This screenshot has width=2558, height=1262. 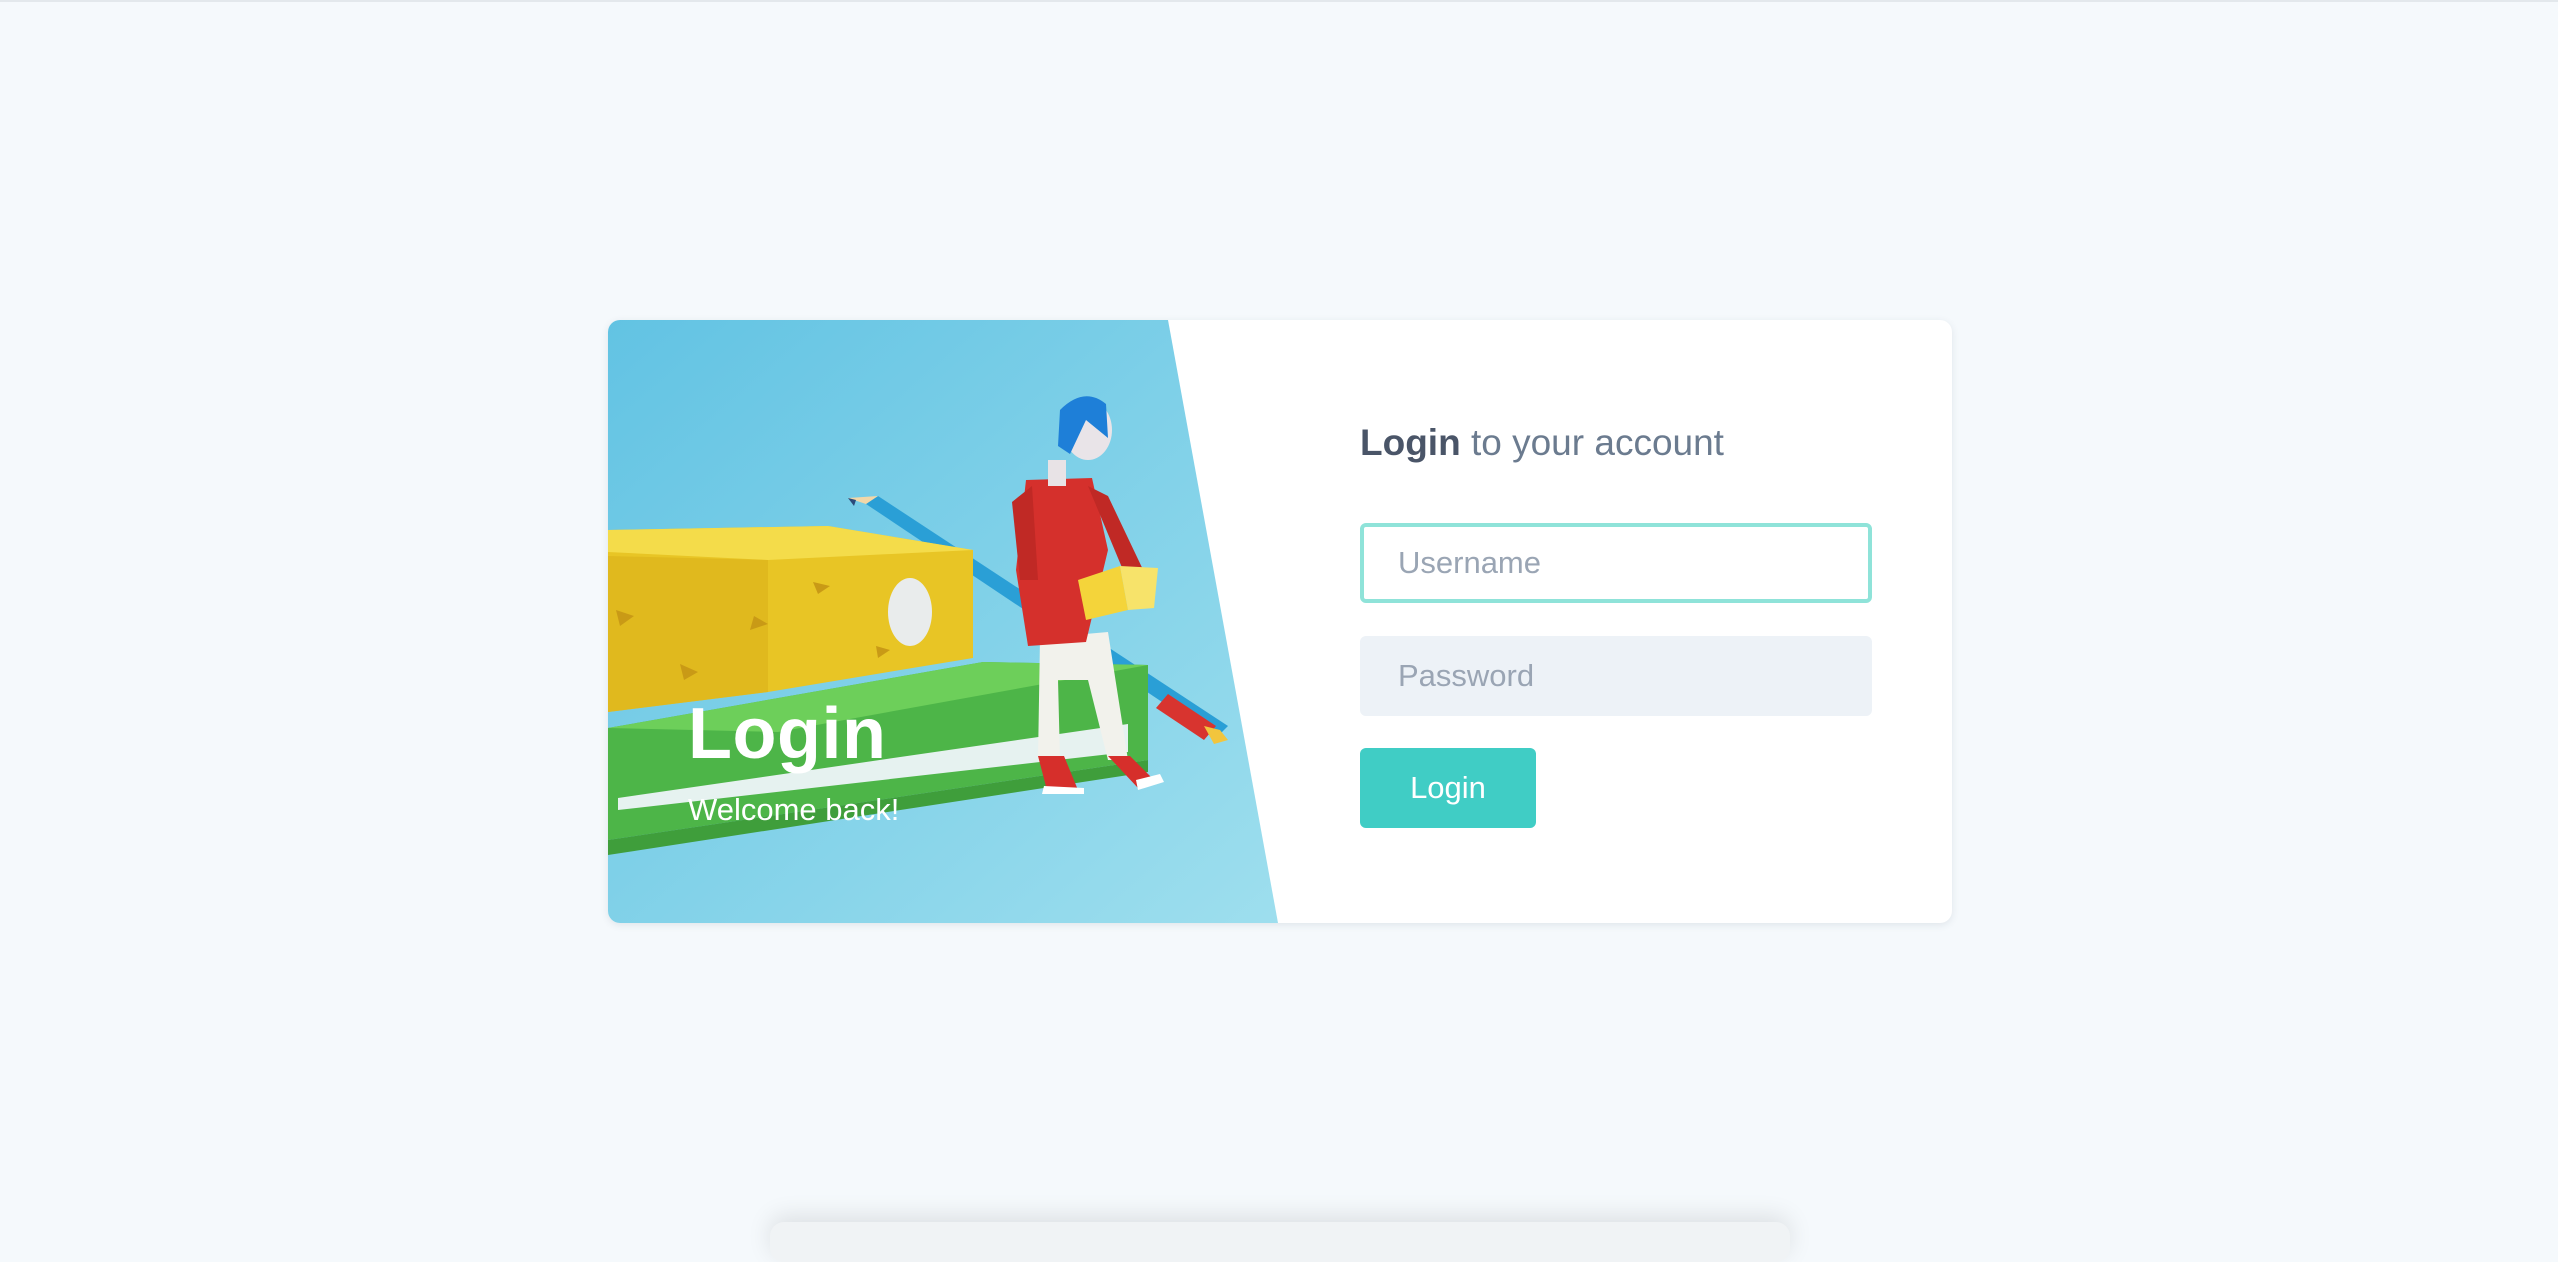 What do you see at coordinates (1616, 676) in the screenshot?
I see `password-input` at bounding box center [1616, 676].